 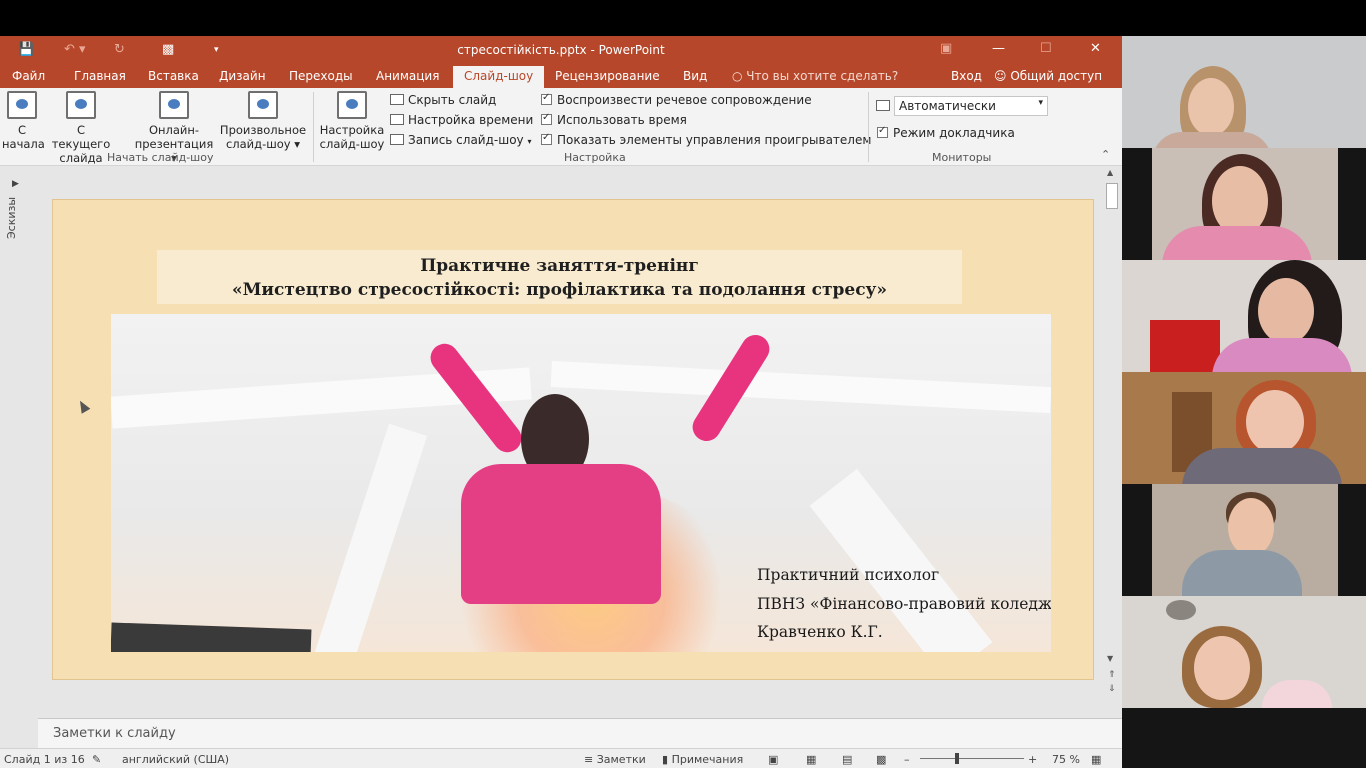 I want to click on reading-view-icon: ▤, so click(x=847, y=759).